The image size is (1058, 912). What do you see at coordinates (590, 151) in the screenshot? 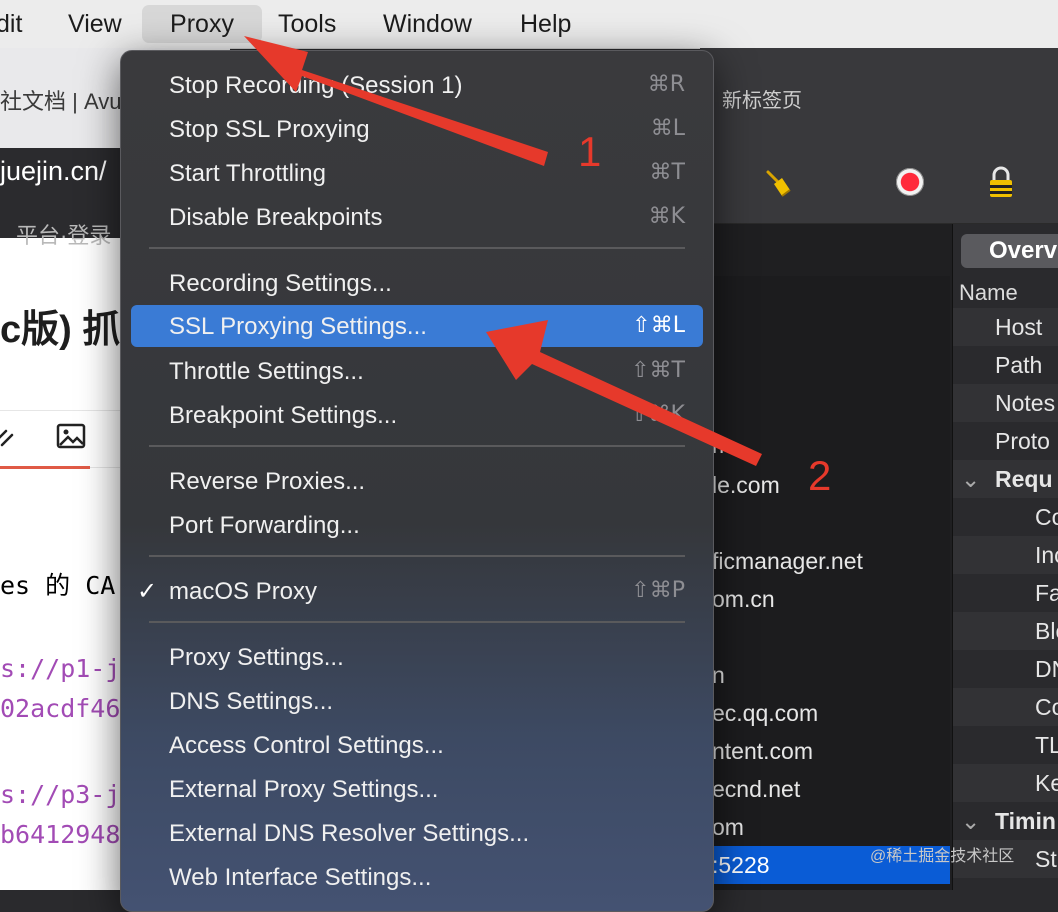
I see `annotation-number-1: 1` at bounding box center [590, 151].